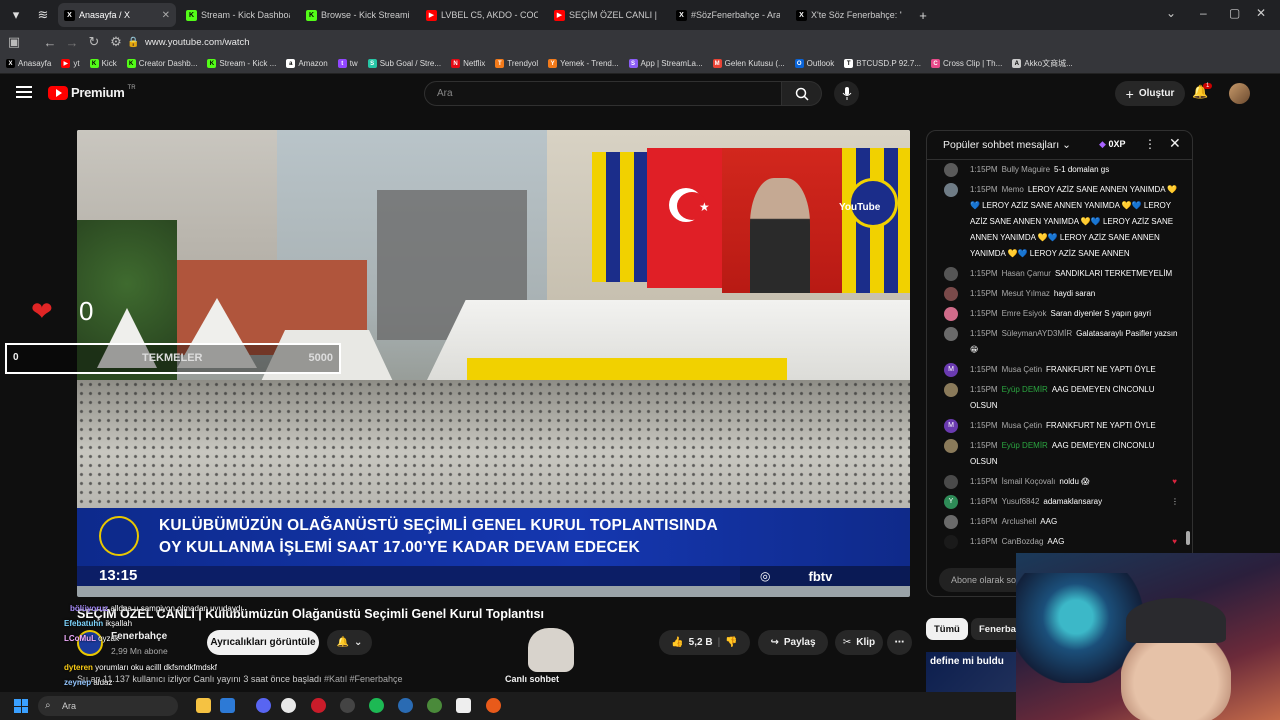 The height and width of the screenshot is (720, 1280). What do you see at coordinates (116, 42) in the screenshot?
I see `site-info-icon: ⚙` at bounding box center [116, 42].